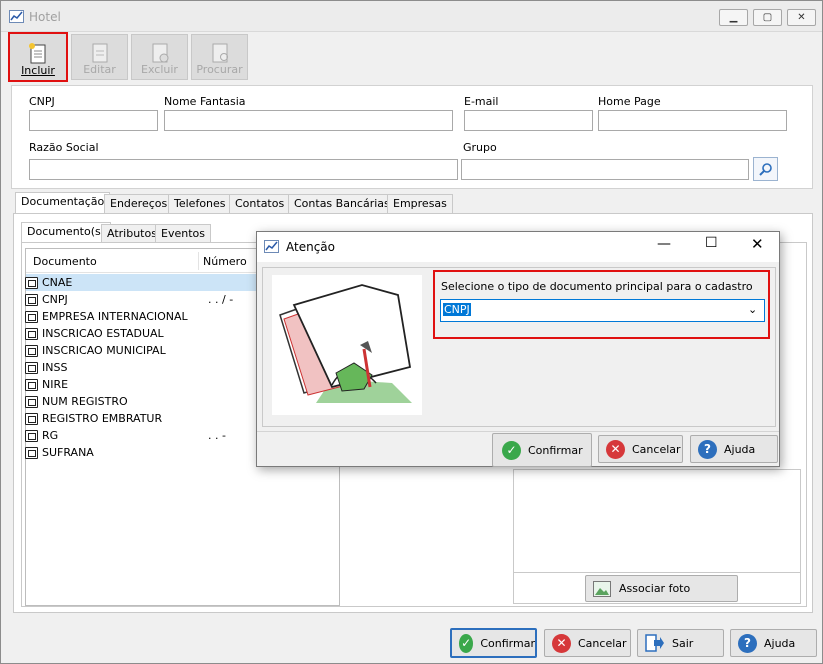 This screenshot has height=664, width=823. What do you see at coordinates (217, 435) in the screenshot?
I see `document-number: . . -` at bounding box center [217, 435].